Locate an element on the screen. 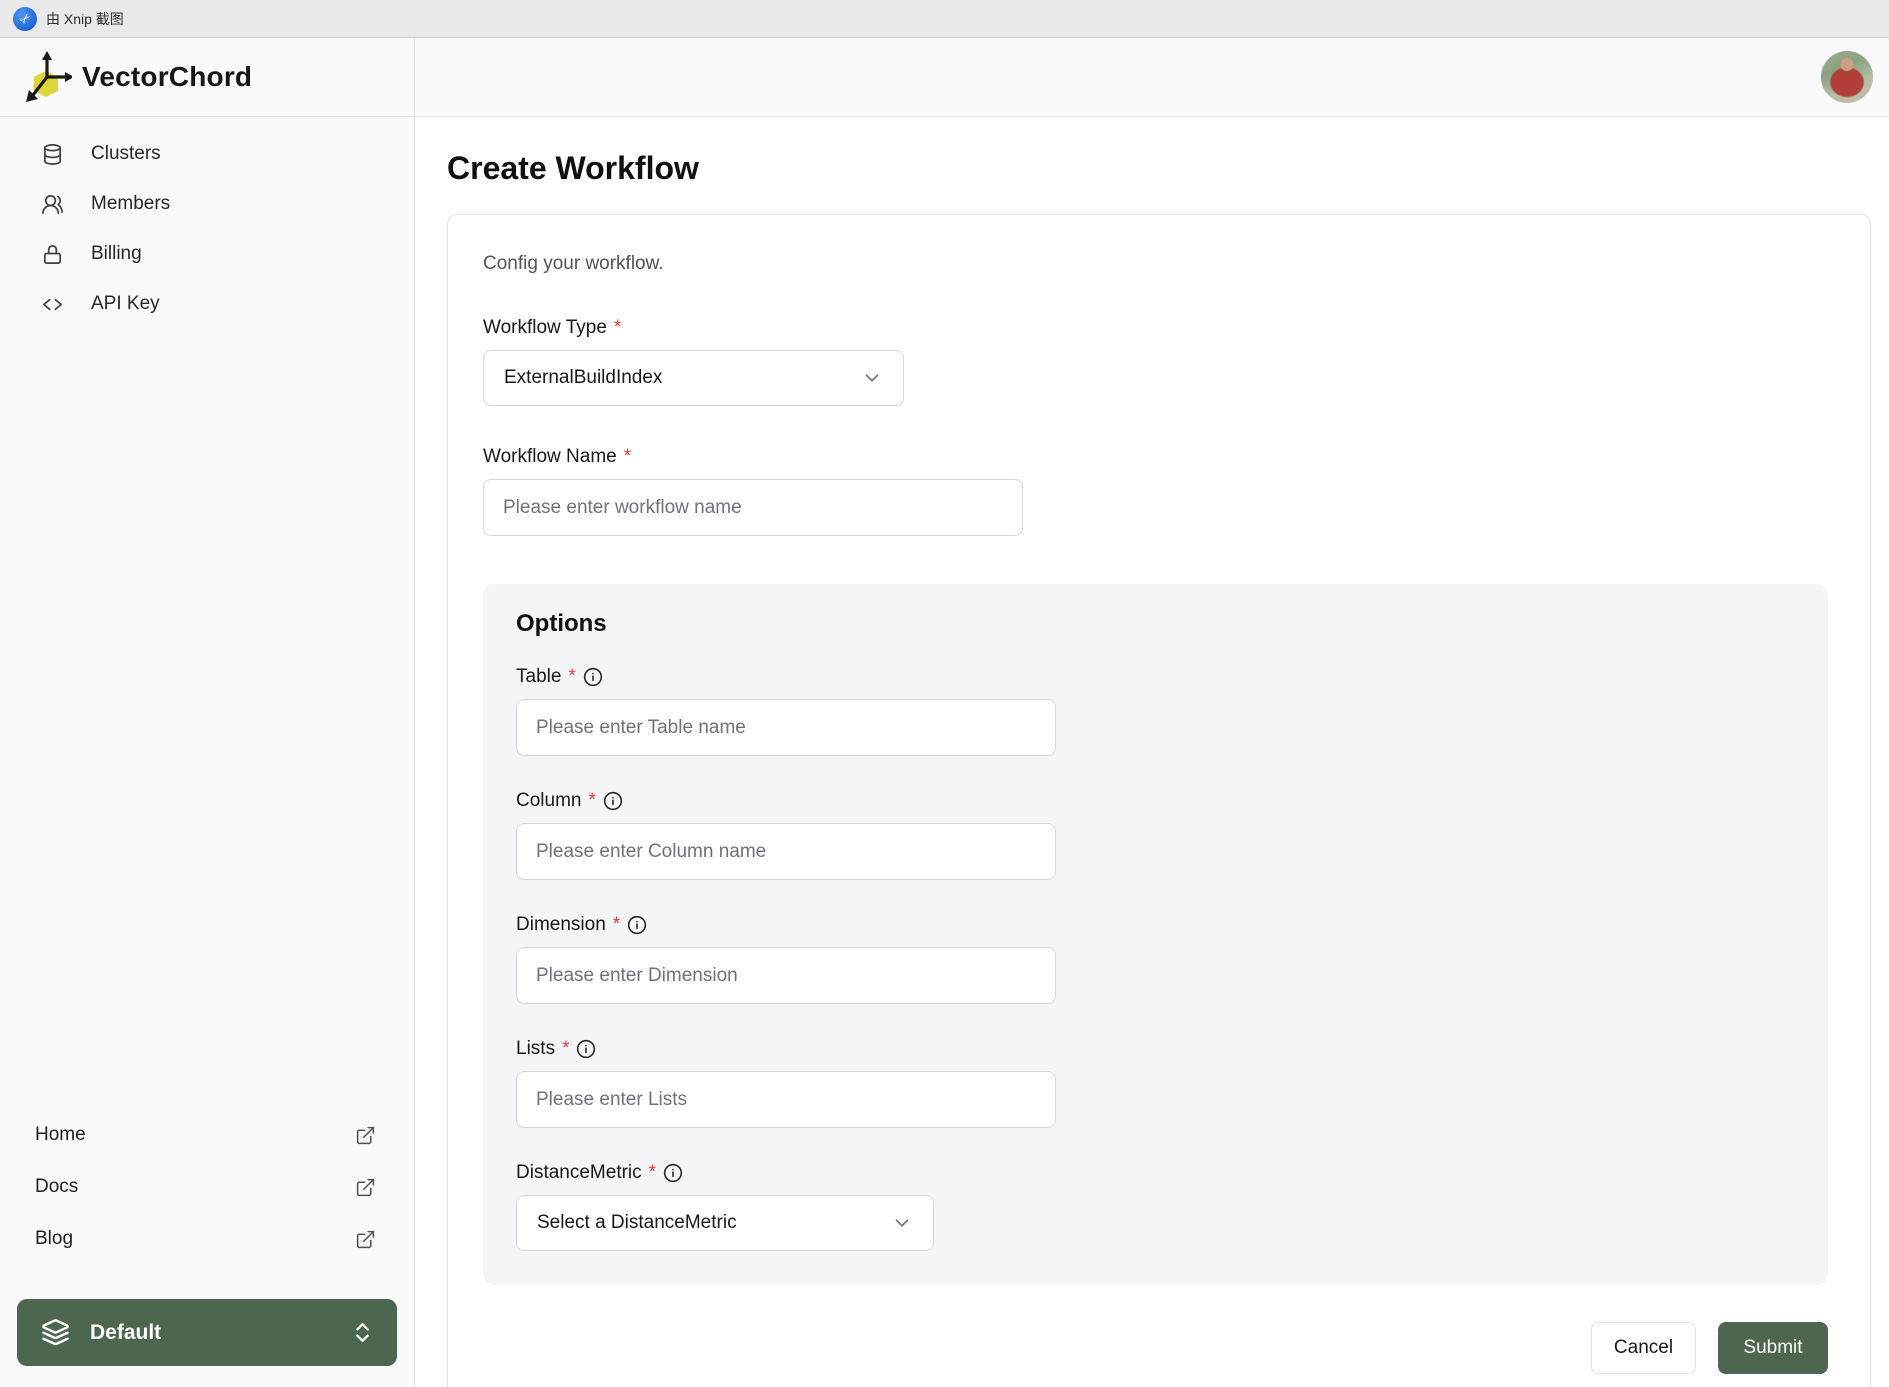  distance-metric-field: DistanceMetric * Select a DistanceMetric is located at coordinates (1155, 1206).